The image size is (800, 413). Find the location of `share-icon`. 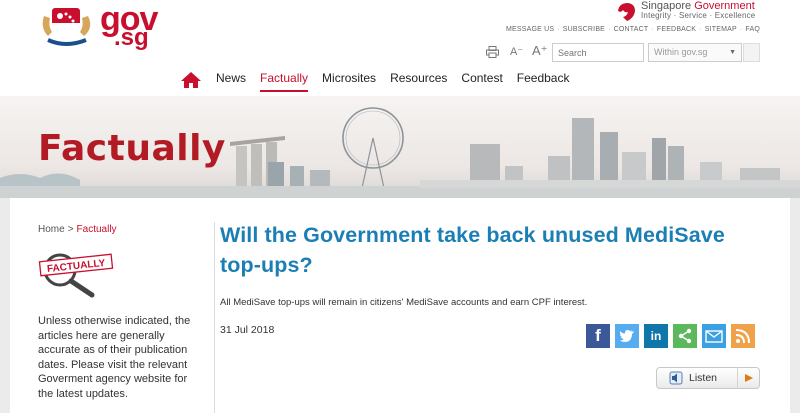

share-icon is located at coordinates (685, 336).